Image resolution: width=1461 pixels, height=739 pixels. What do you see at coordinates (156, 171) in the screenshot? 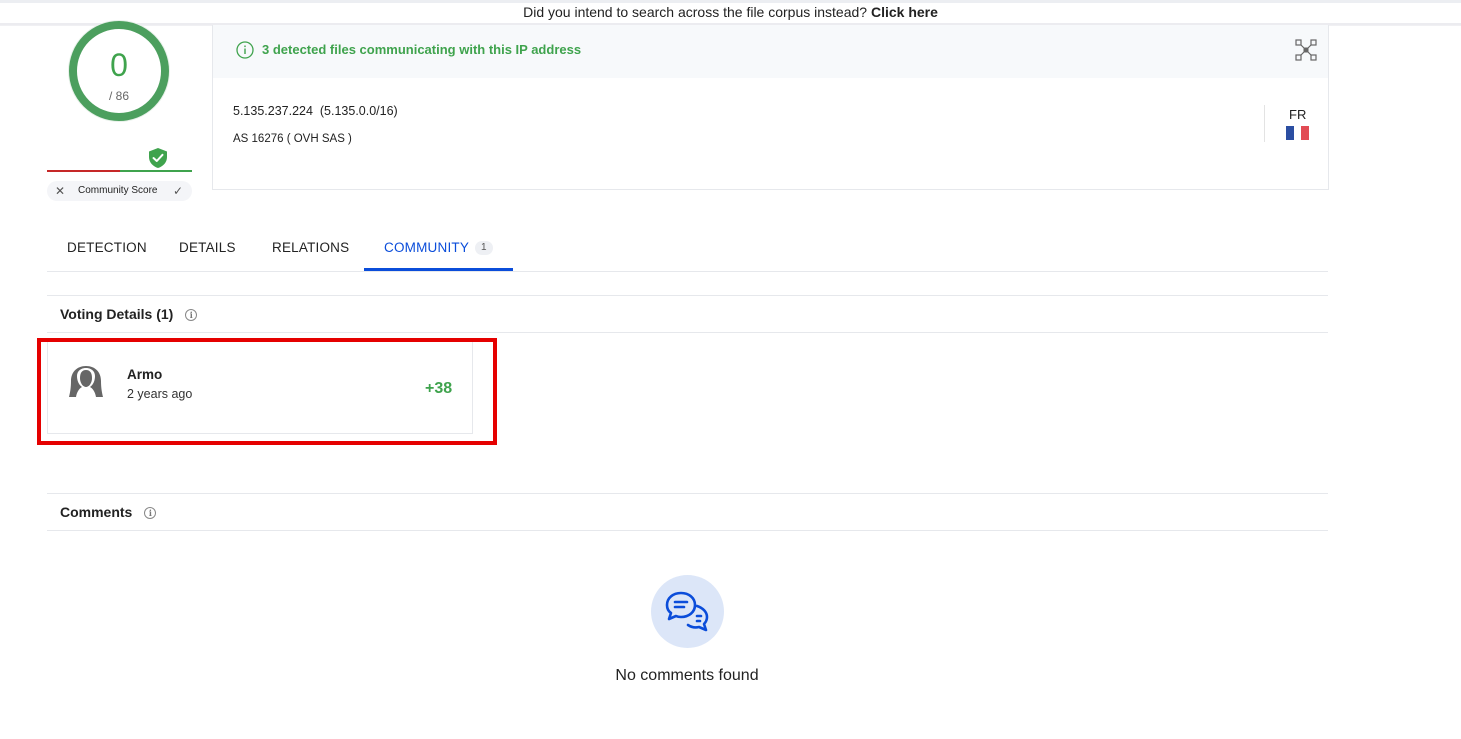
I see `community-score-bar-harmless` at bounding box center [156, 171].